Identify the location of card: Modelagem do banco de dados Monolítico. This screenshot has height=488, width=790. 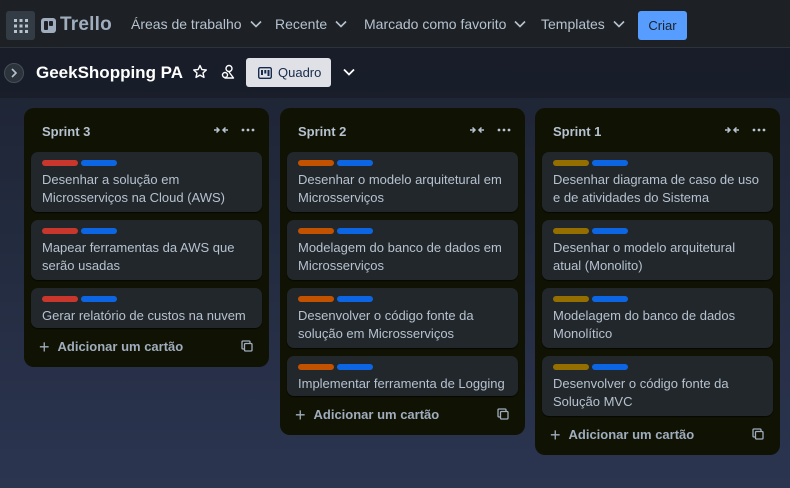
(657, 318).